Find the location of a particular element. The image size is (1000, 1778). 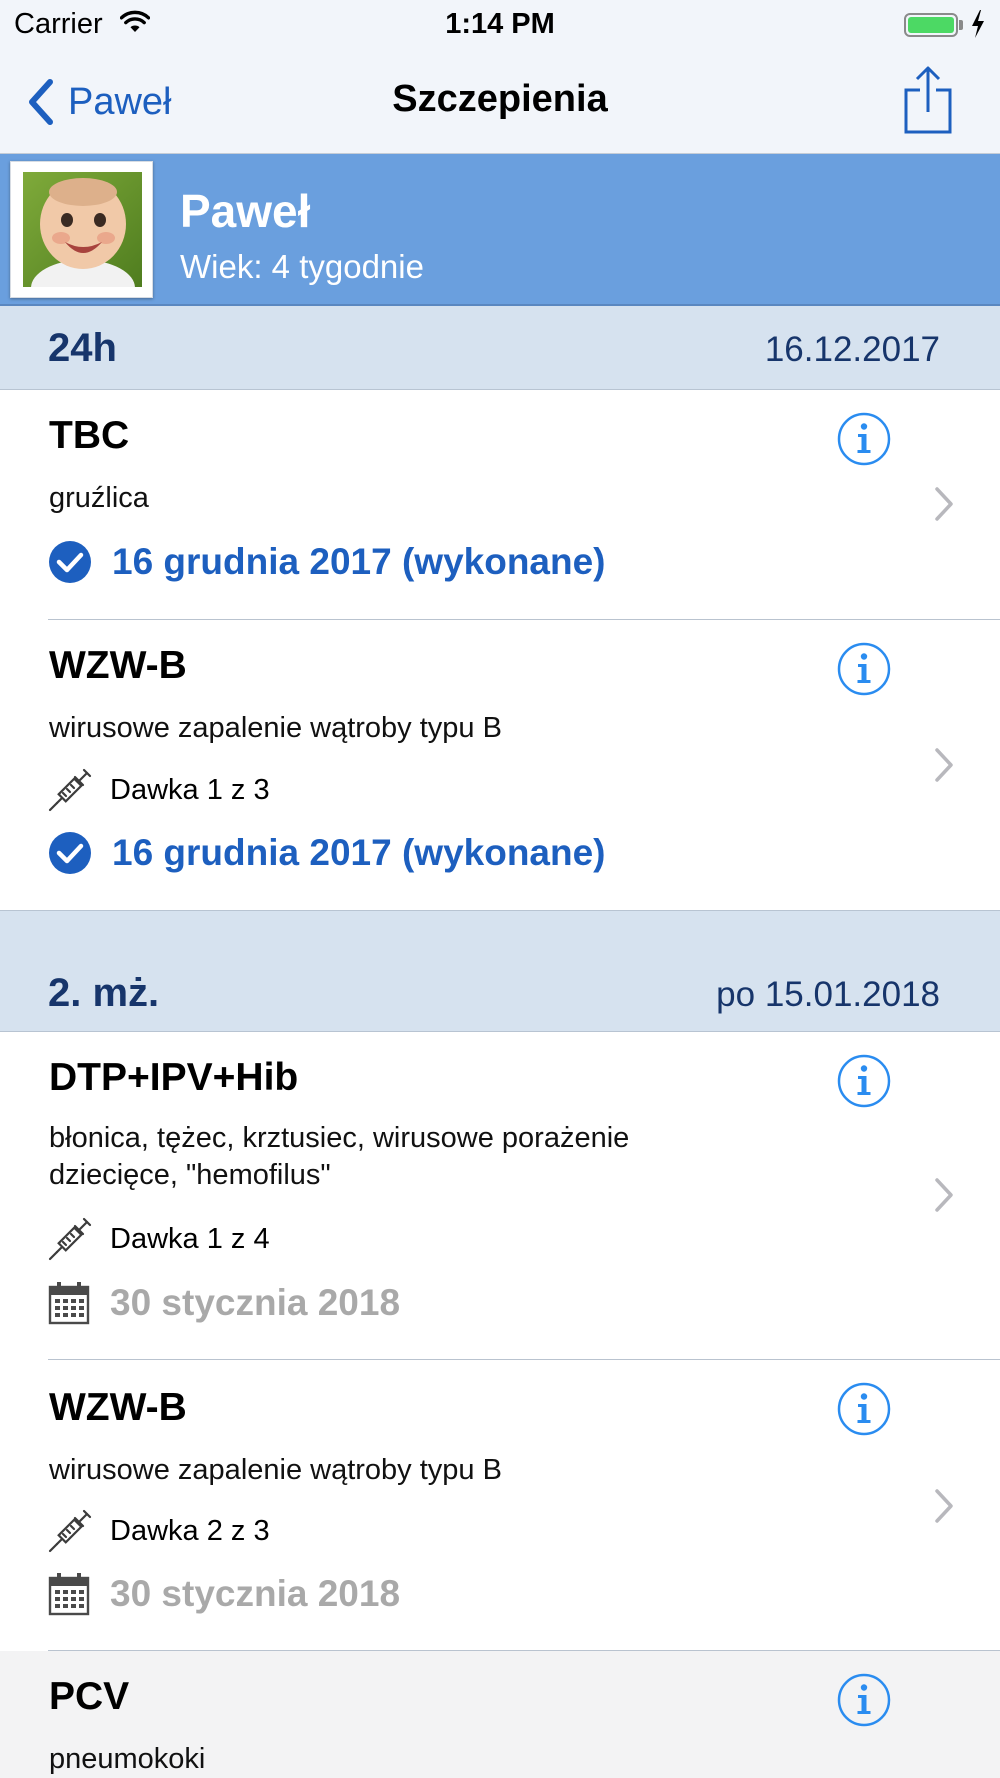

status-bar: Carrier 1:14 PM is located at coordinates (500, 25).